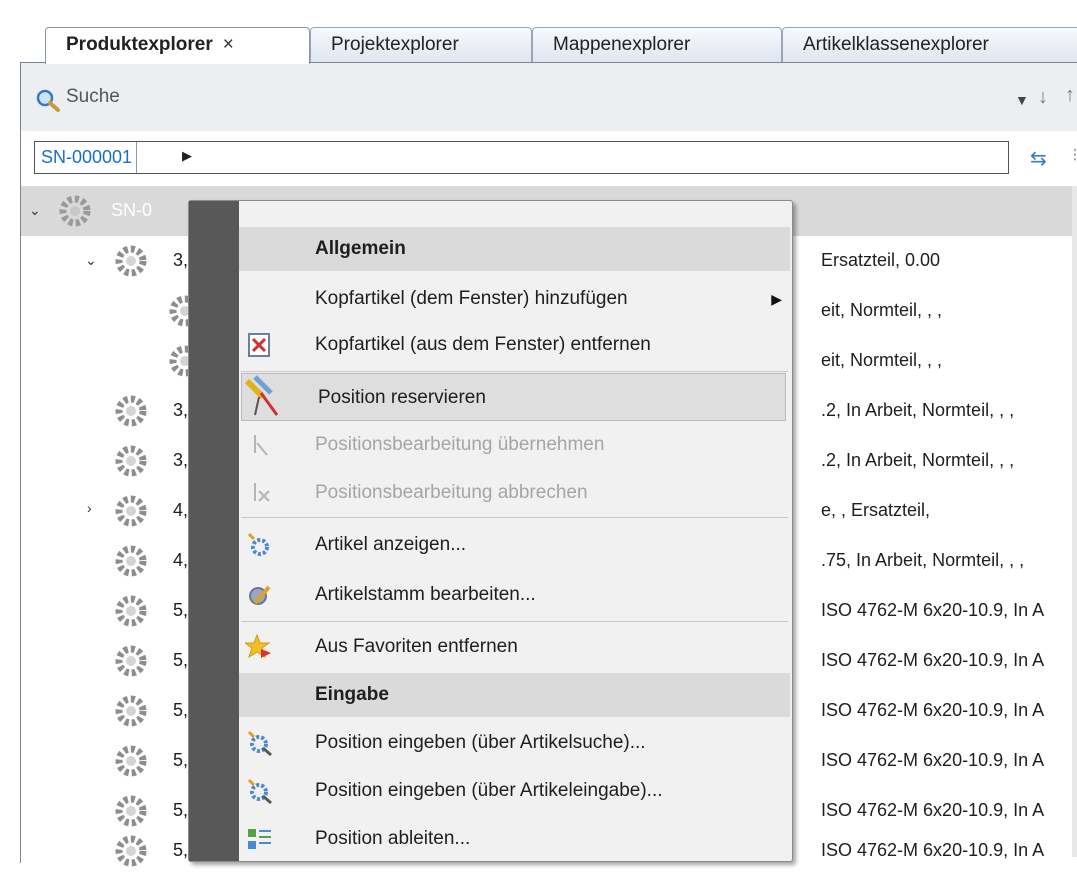  Describe the element at coordinates (513, 397) in the screenshot. I see `menu-item-reserve-position: Position reservieren` at that location.